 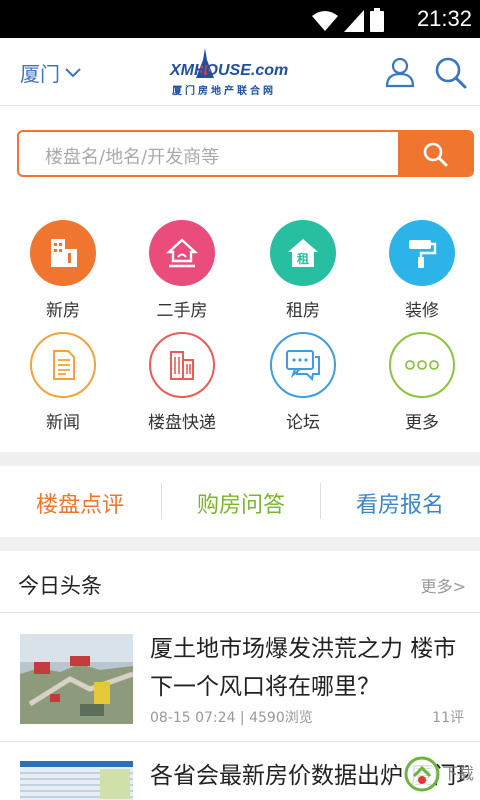 I want to click on category-estate-express: 楼盘快递, so click(x=182, y=382).